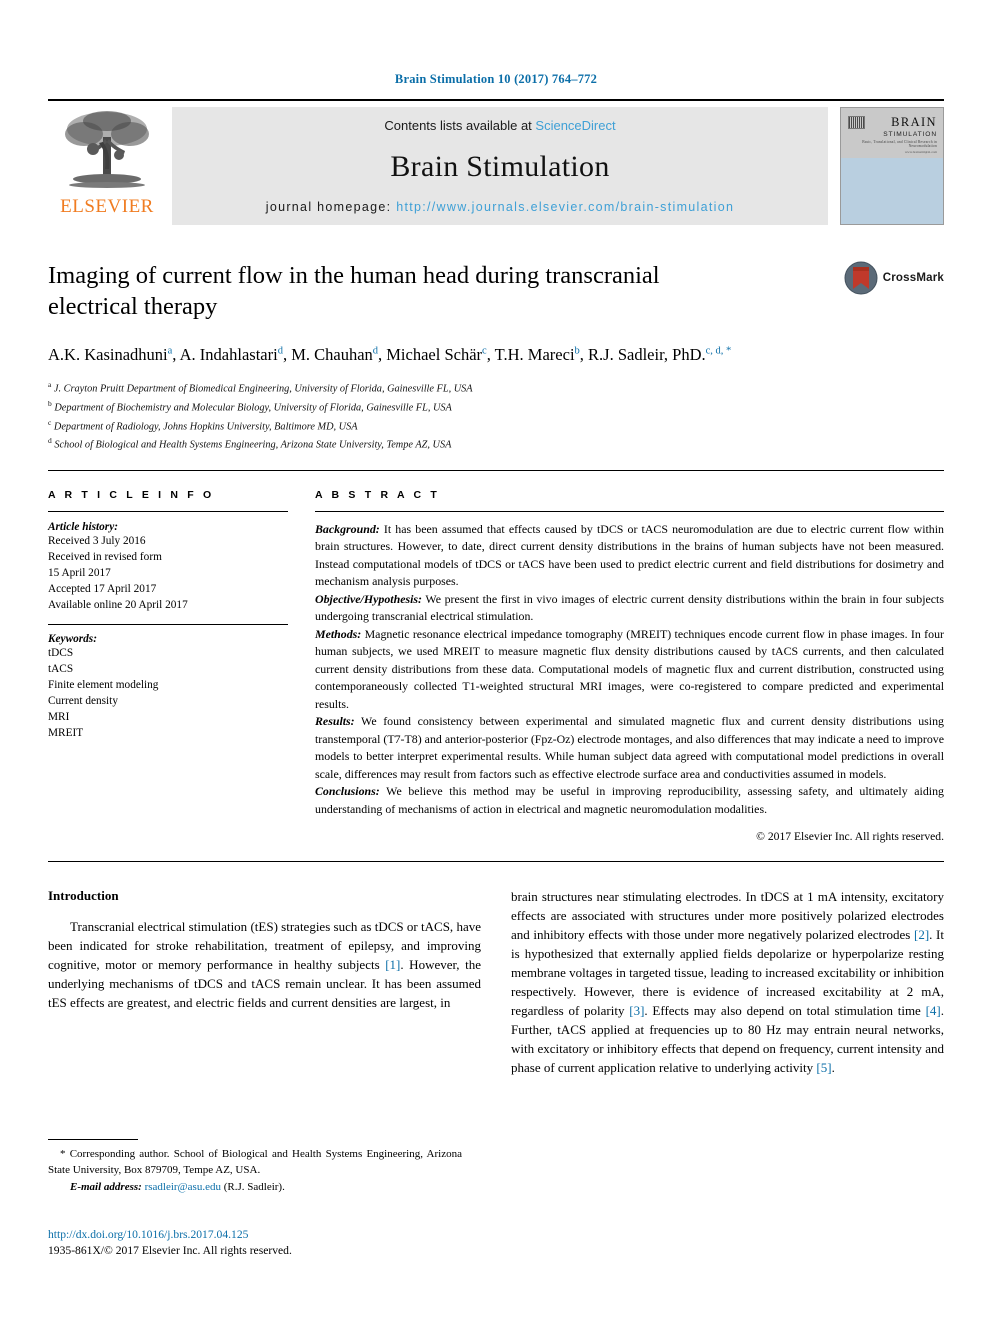  I want to click on keyword-item: Finite element modeling, so click(103, 685).